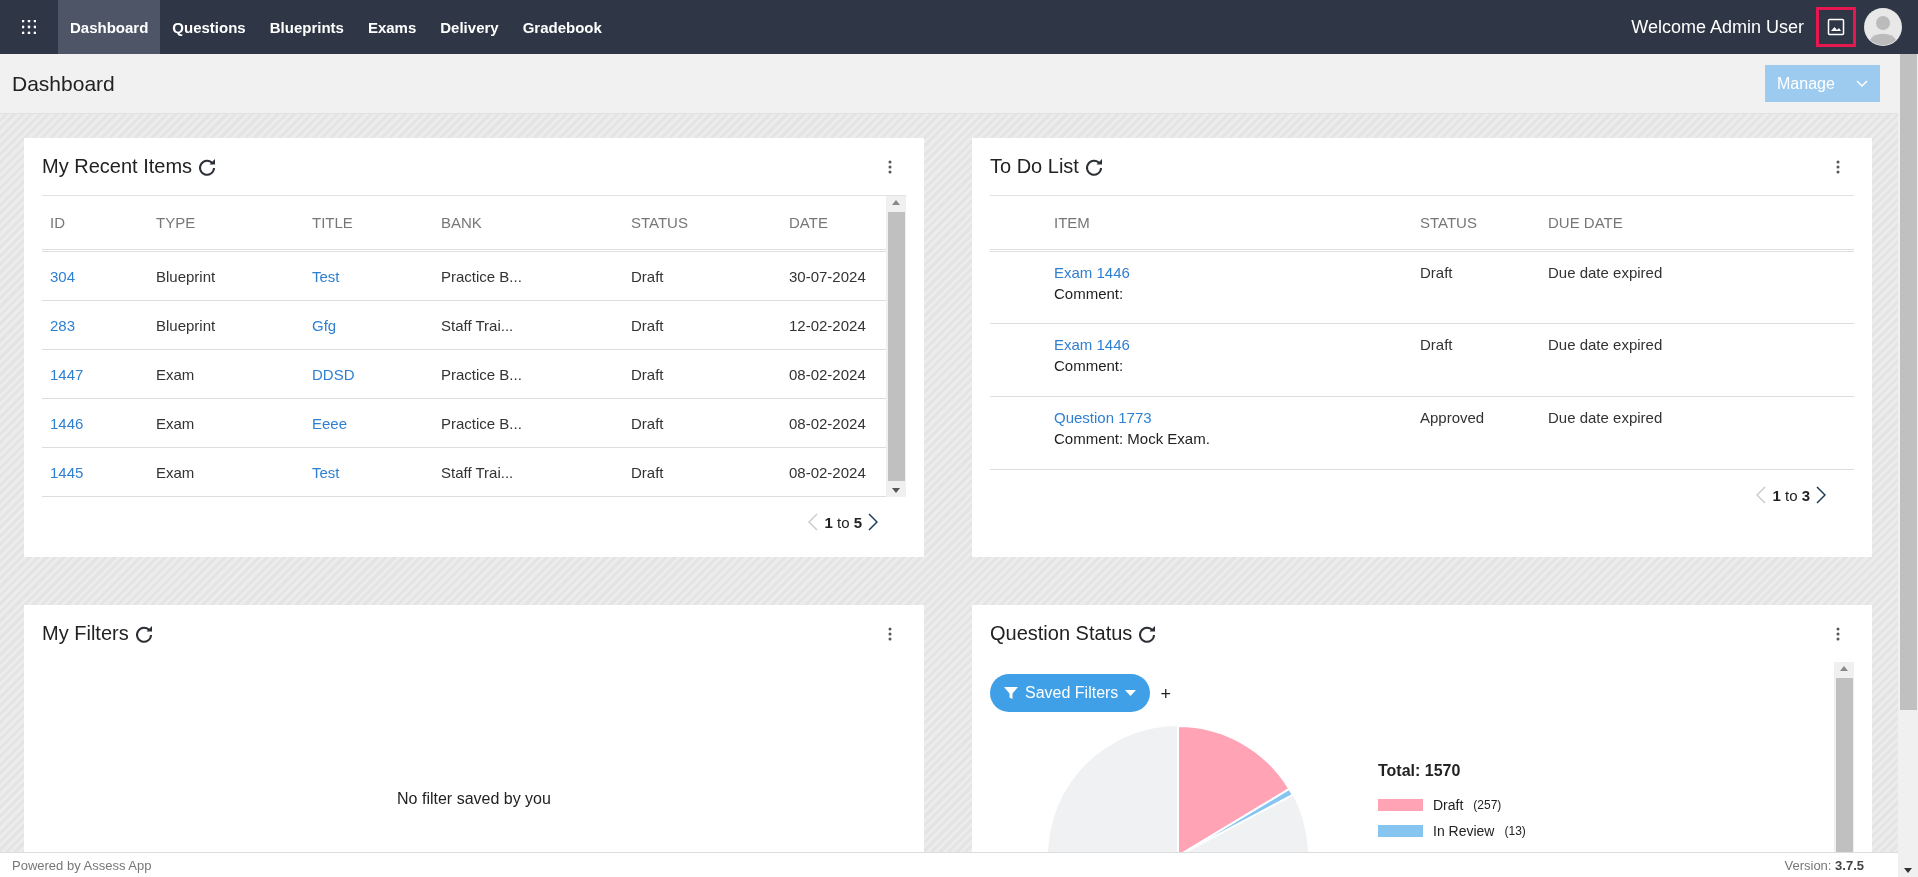 The height and width of the screenshot is (877, 1918). Describe the element at coordinates (1697, 223) in the screenshot. I see `column-header: DUE DATE` at that location.